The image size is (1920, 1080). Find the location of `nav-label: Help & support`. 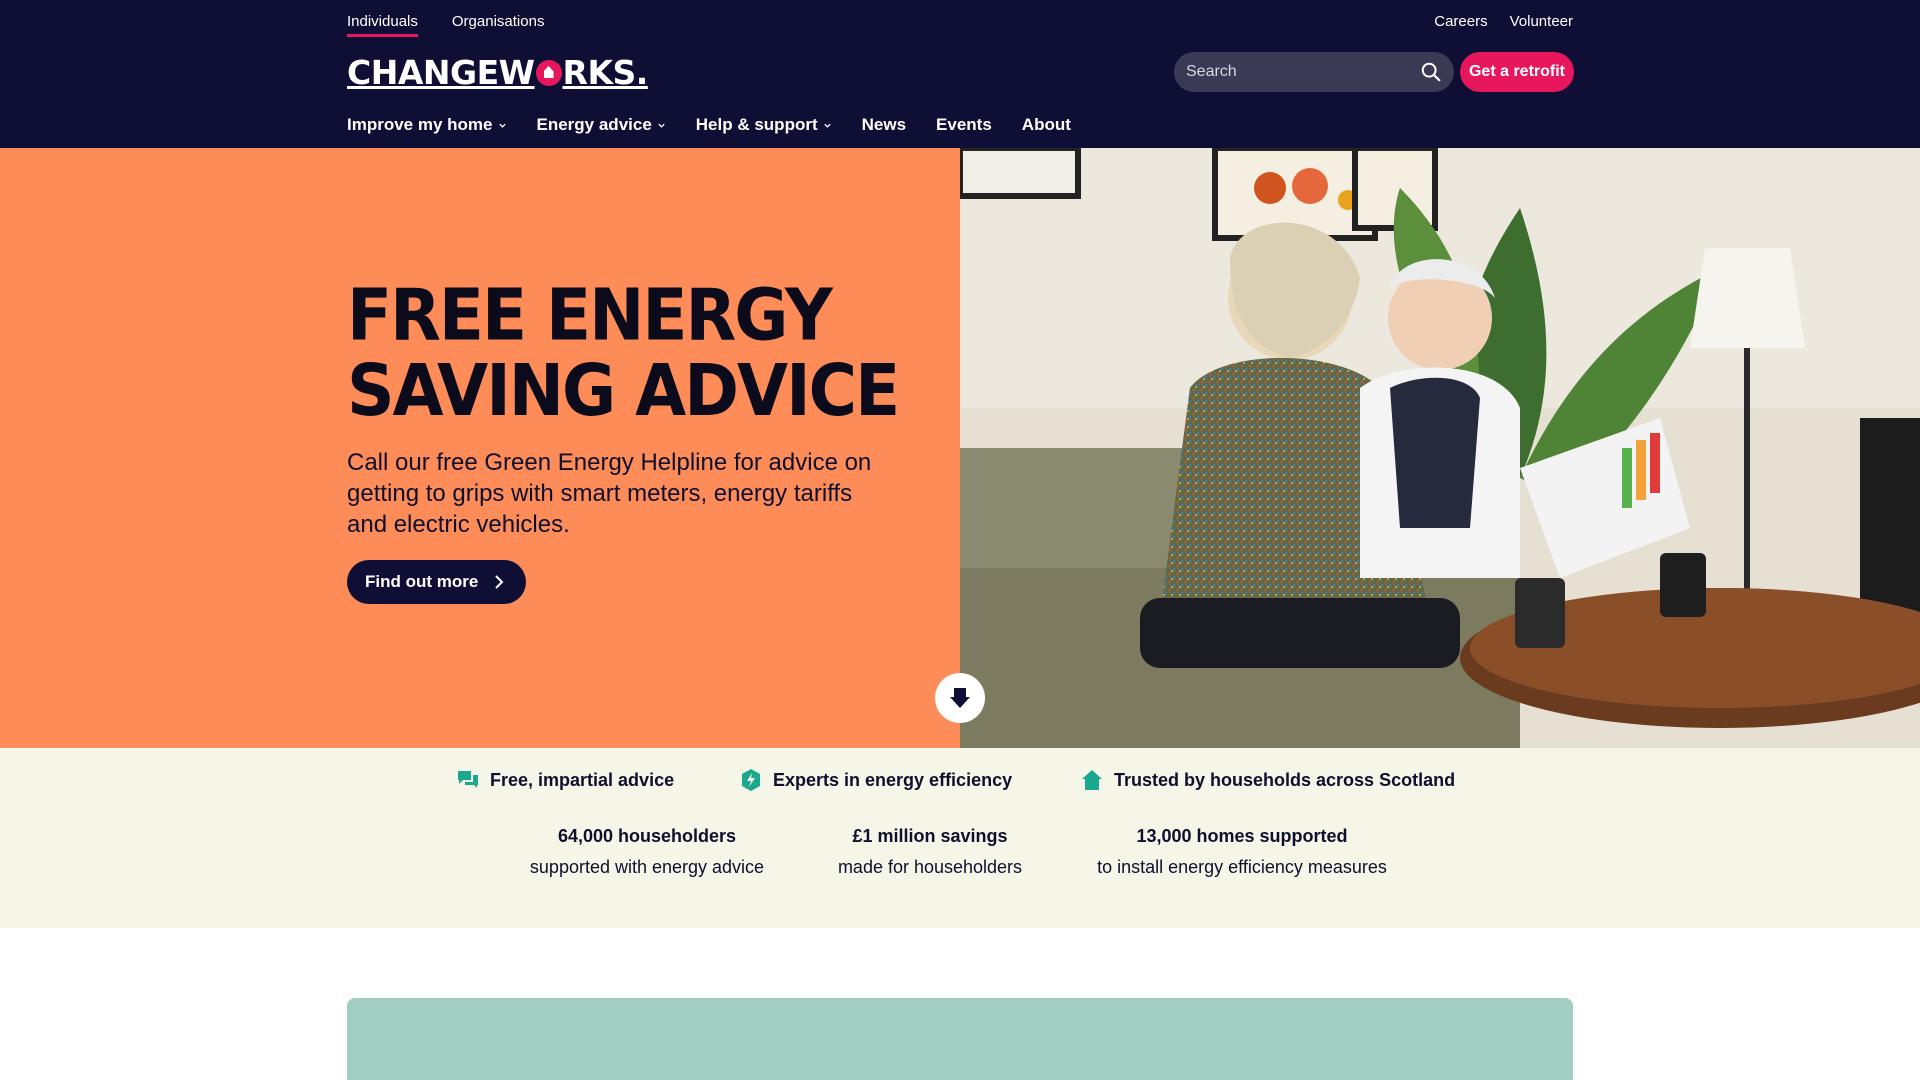

nav-label: Help & support is located at coordinates (756, 124).